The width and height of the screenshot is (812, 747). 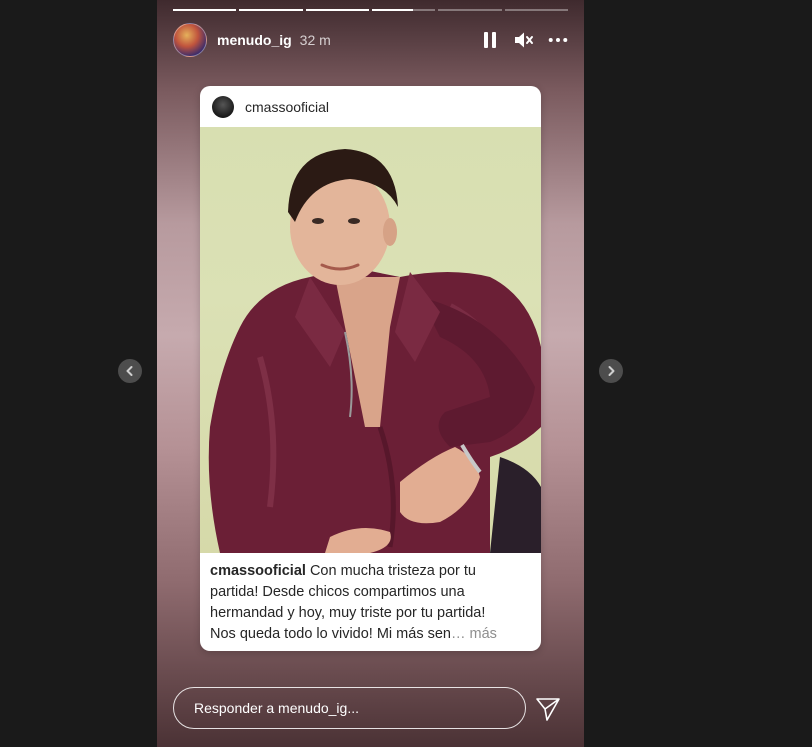 I want to click on caption-line-1: Con mucha tristeza por tu, so click(x=392, y=571).